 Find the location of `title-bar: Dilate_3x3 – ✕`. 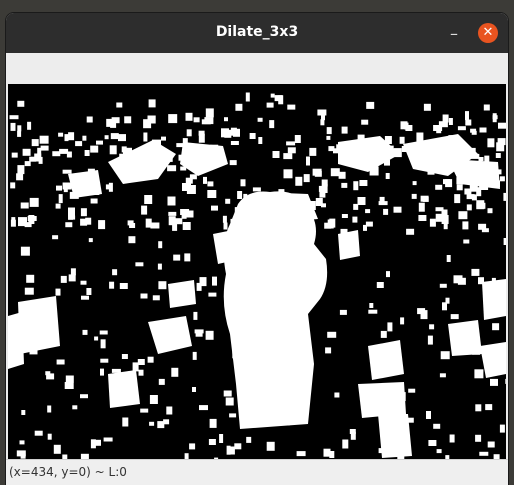

title-bar: Dilate_3x3 – ✕ is located at coordinates (257, 33).